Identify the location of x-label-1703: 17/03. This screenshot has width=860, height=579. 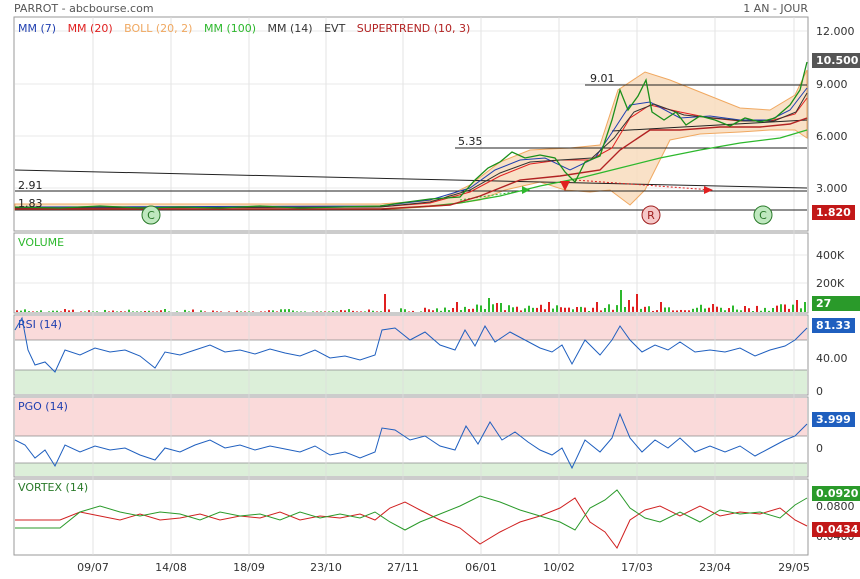
(637, 567).